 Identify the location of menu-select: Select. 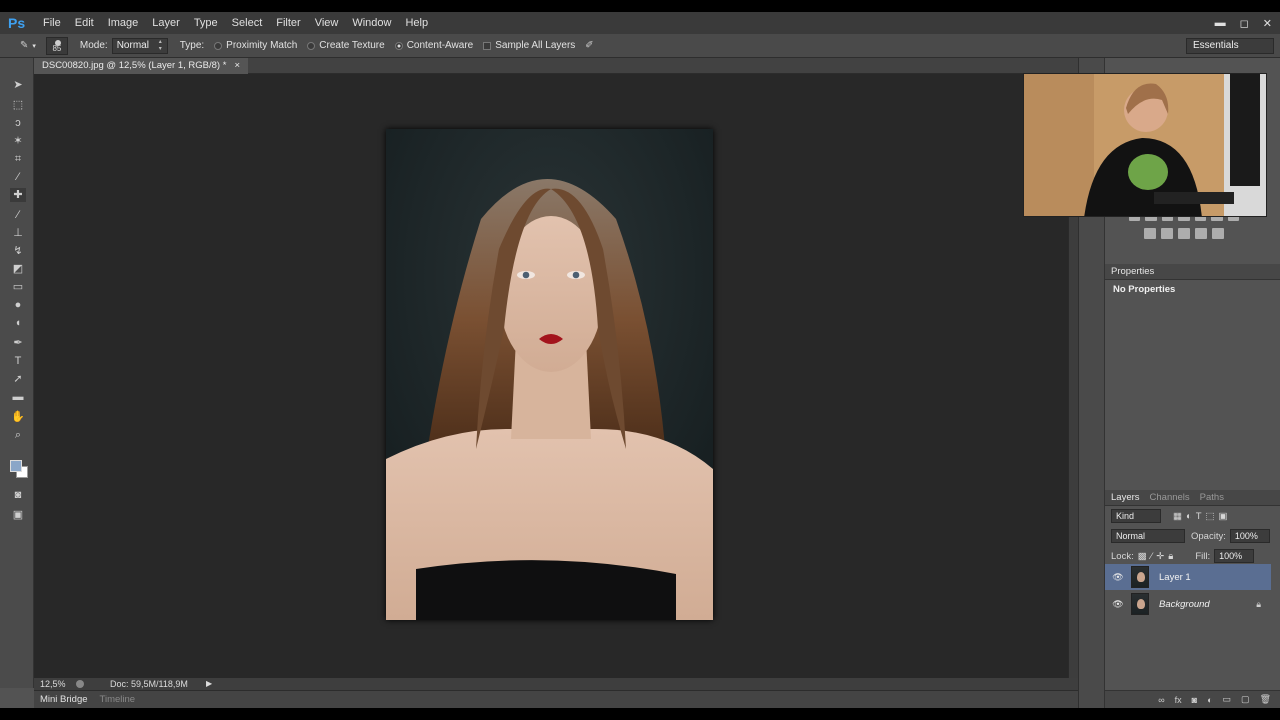
(247, 23).